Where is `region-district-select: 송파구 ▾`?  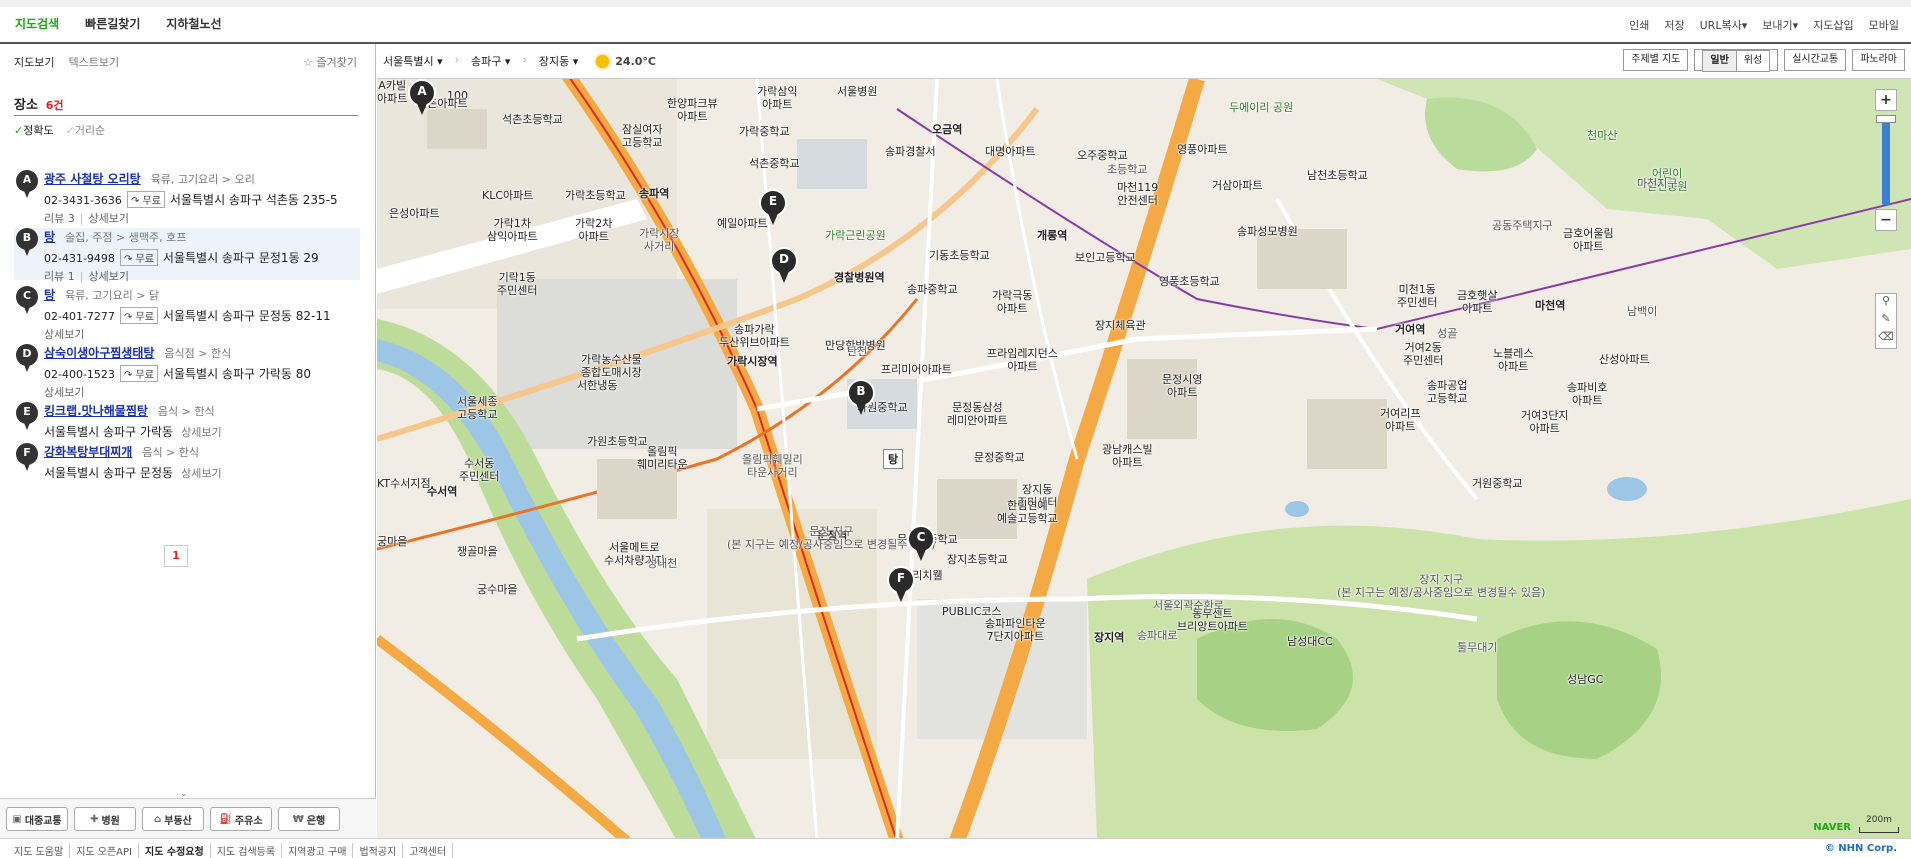
region-district-select: 송파구 ▾ is located at coordinates (490, 61).